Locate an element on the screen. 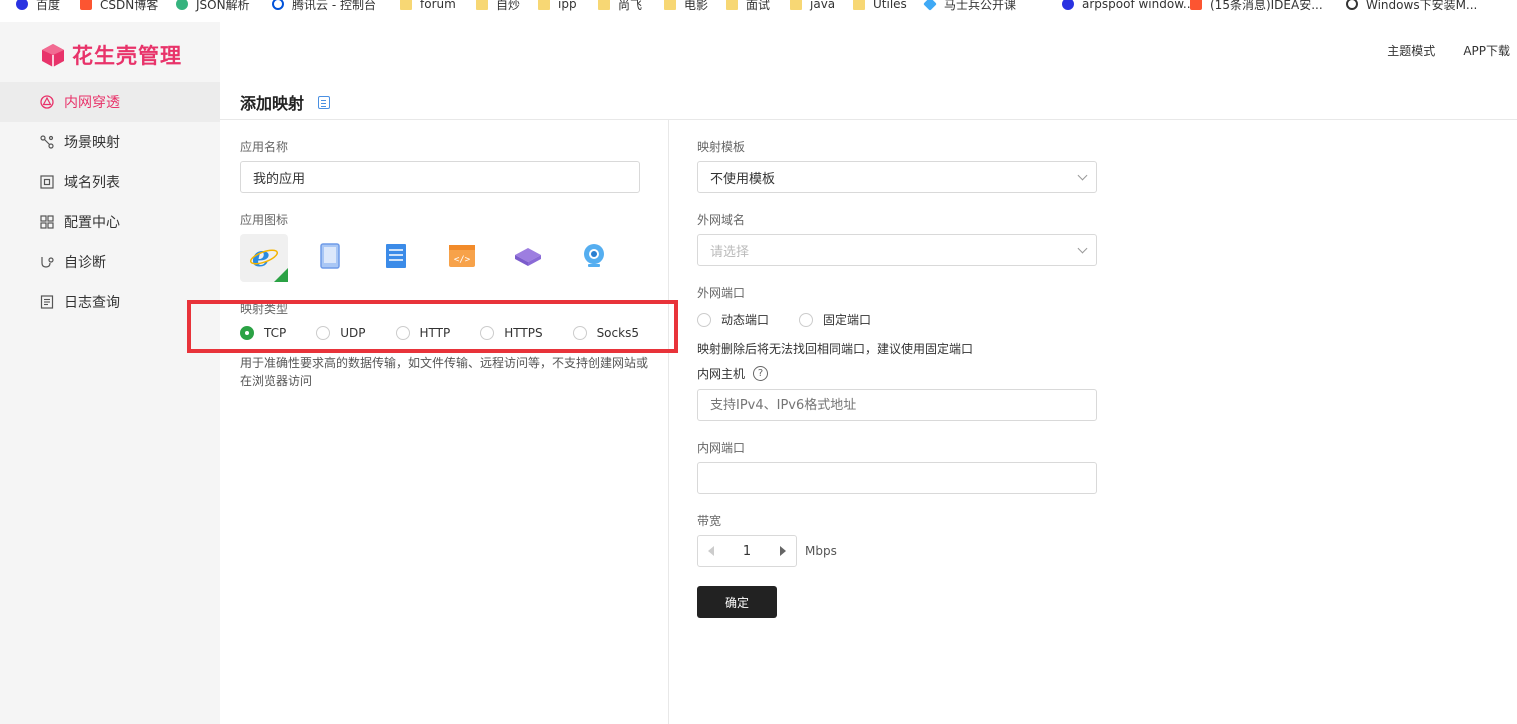  page-title-text: 添加映射 is located at coordinates (272, 103).